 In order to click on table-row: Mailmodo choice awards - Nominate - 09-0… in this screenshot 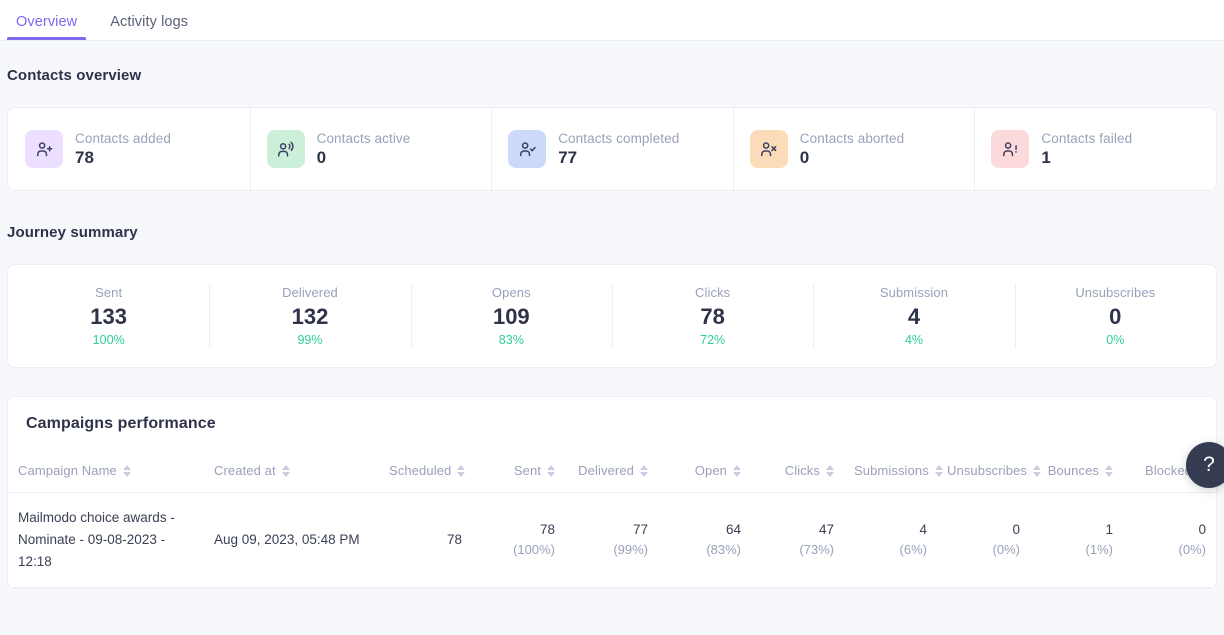, I will do `click(612, 540)`.